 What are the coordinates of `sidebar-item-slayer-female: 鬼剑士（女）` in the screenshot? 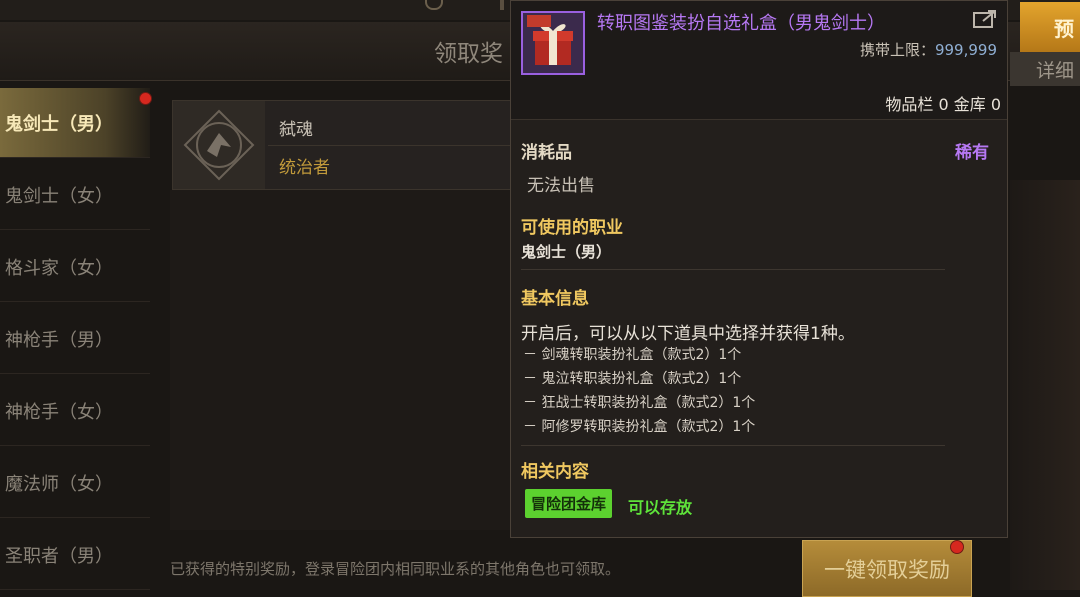 It's located at (75, 195).